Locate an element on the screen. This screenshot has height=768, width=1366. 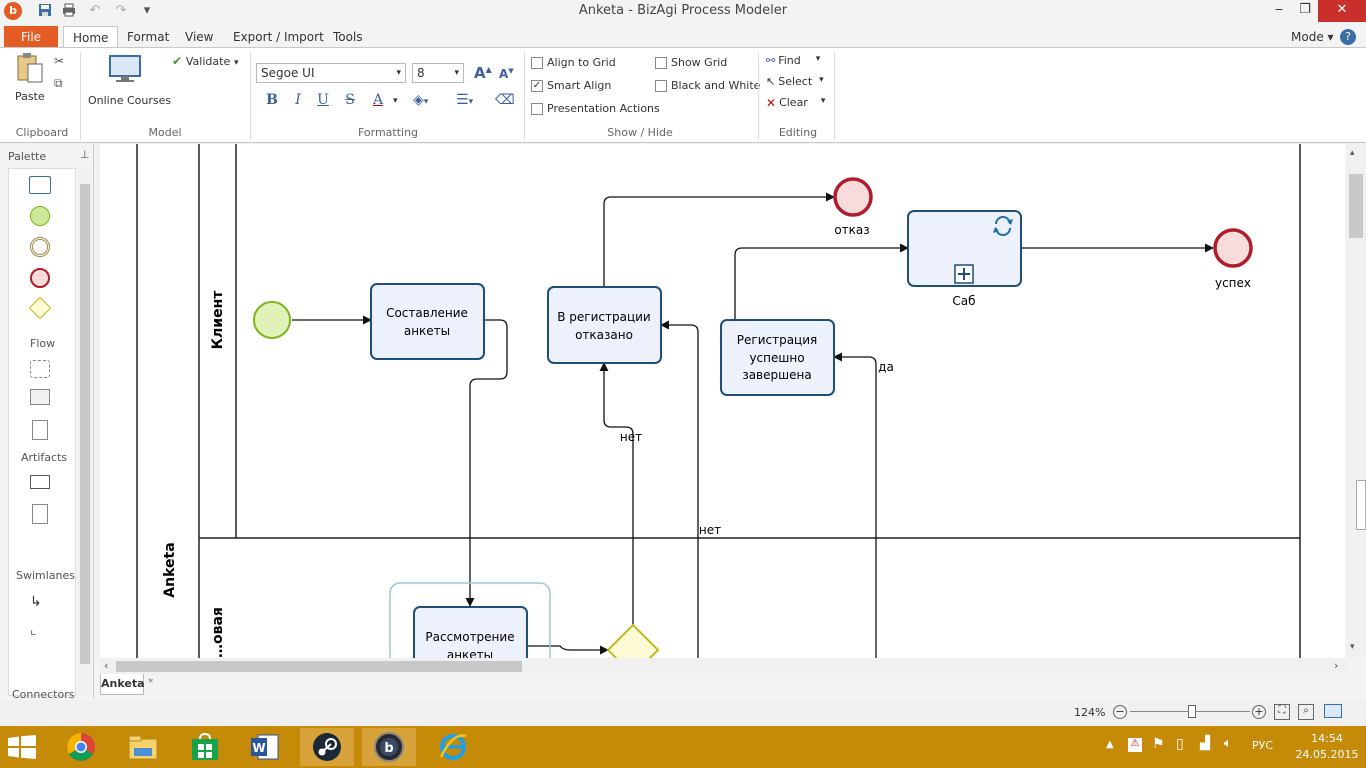
help-icon: ? is located at coordinates (1348, 37).